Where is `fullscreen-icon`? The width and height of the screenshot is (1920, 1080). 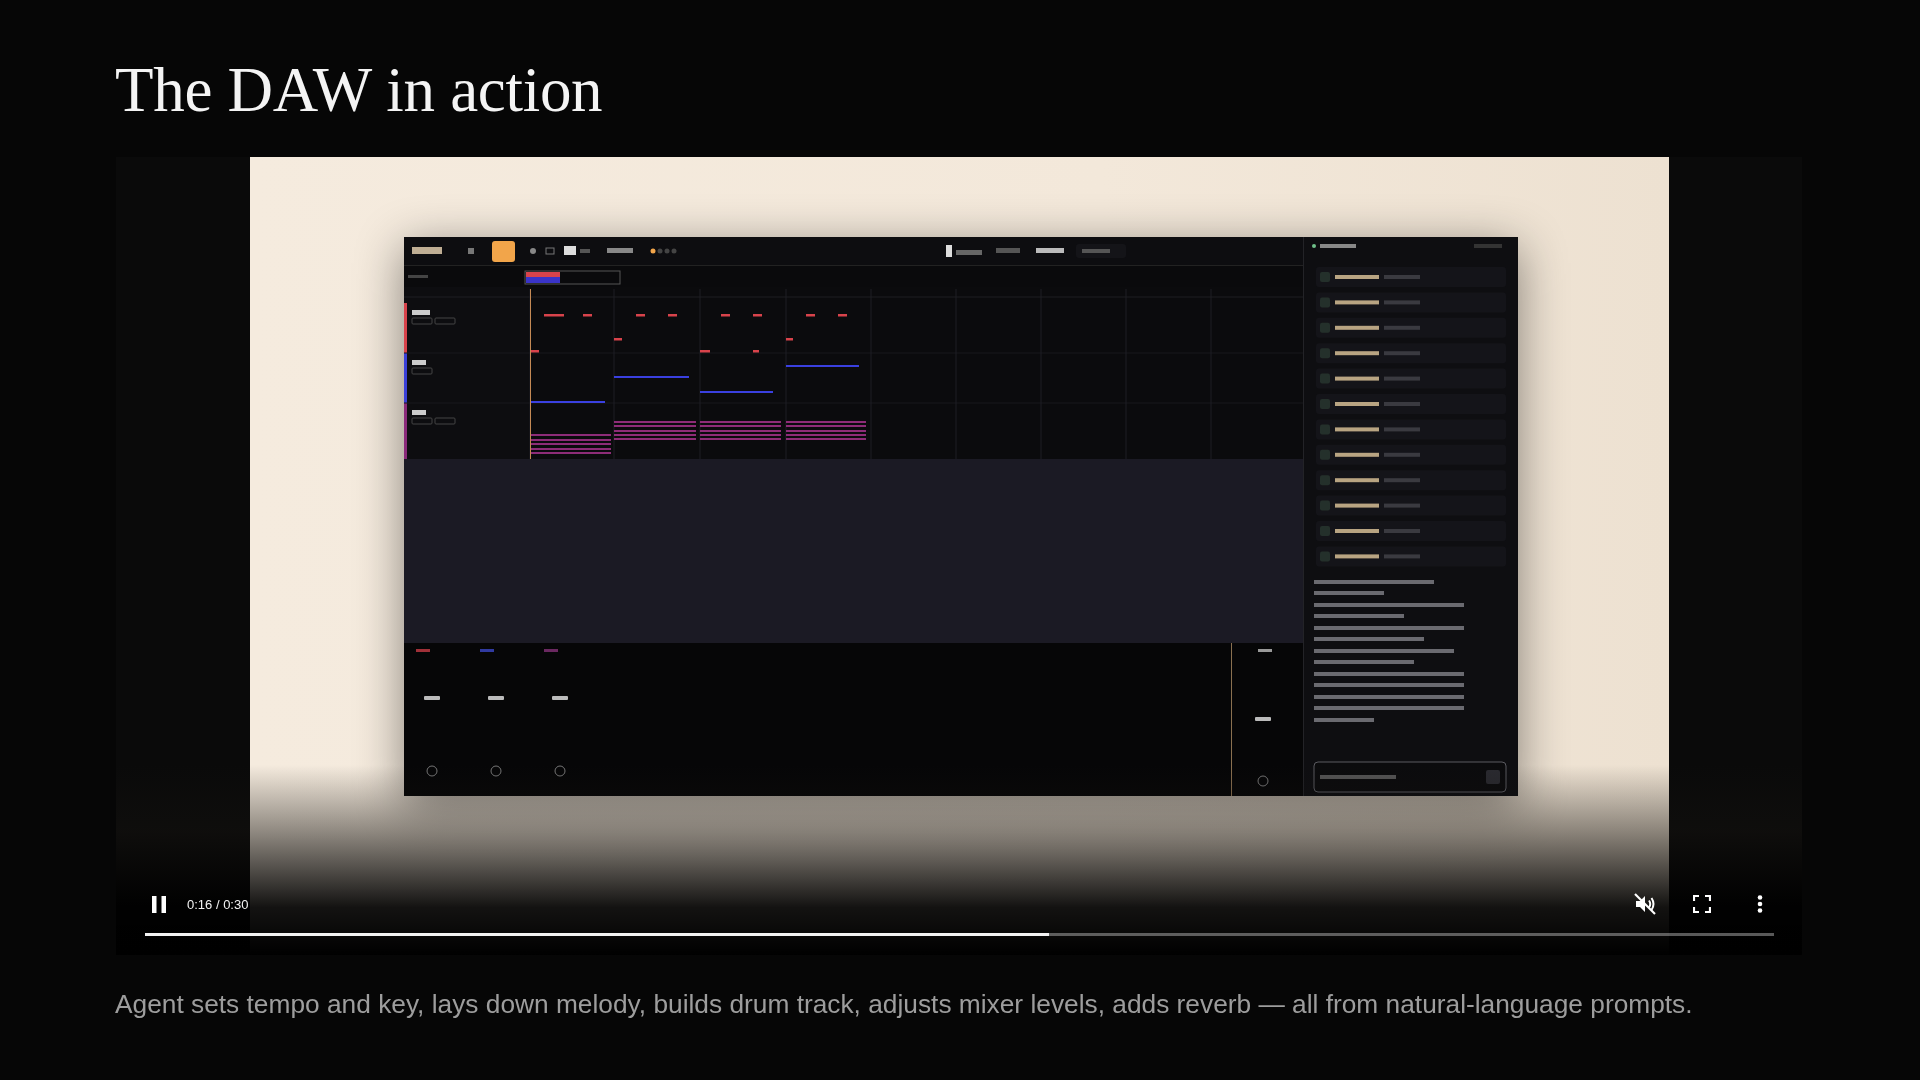 fullscreen-icon is located at coordinates (1702, 904).